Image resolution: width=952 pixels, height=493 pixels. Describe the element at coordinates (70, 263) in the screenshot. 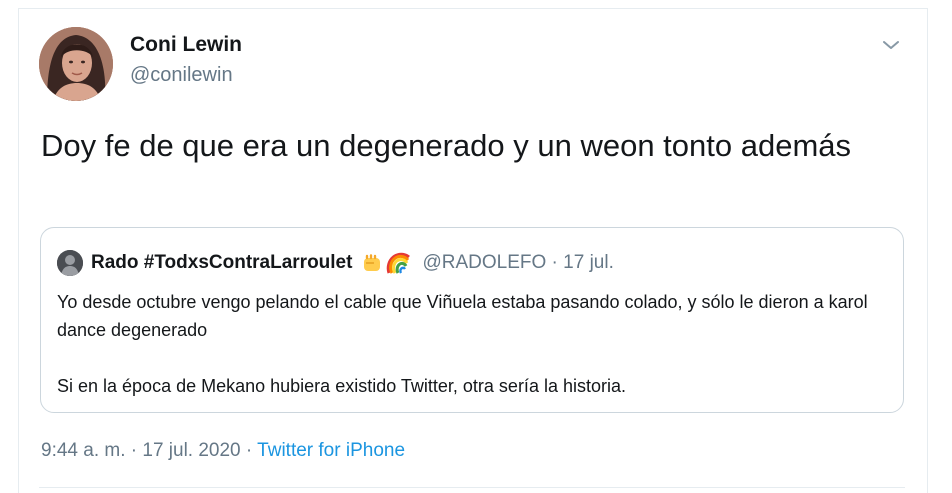

I see `quoted-avatar` at that location.